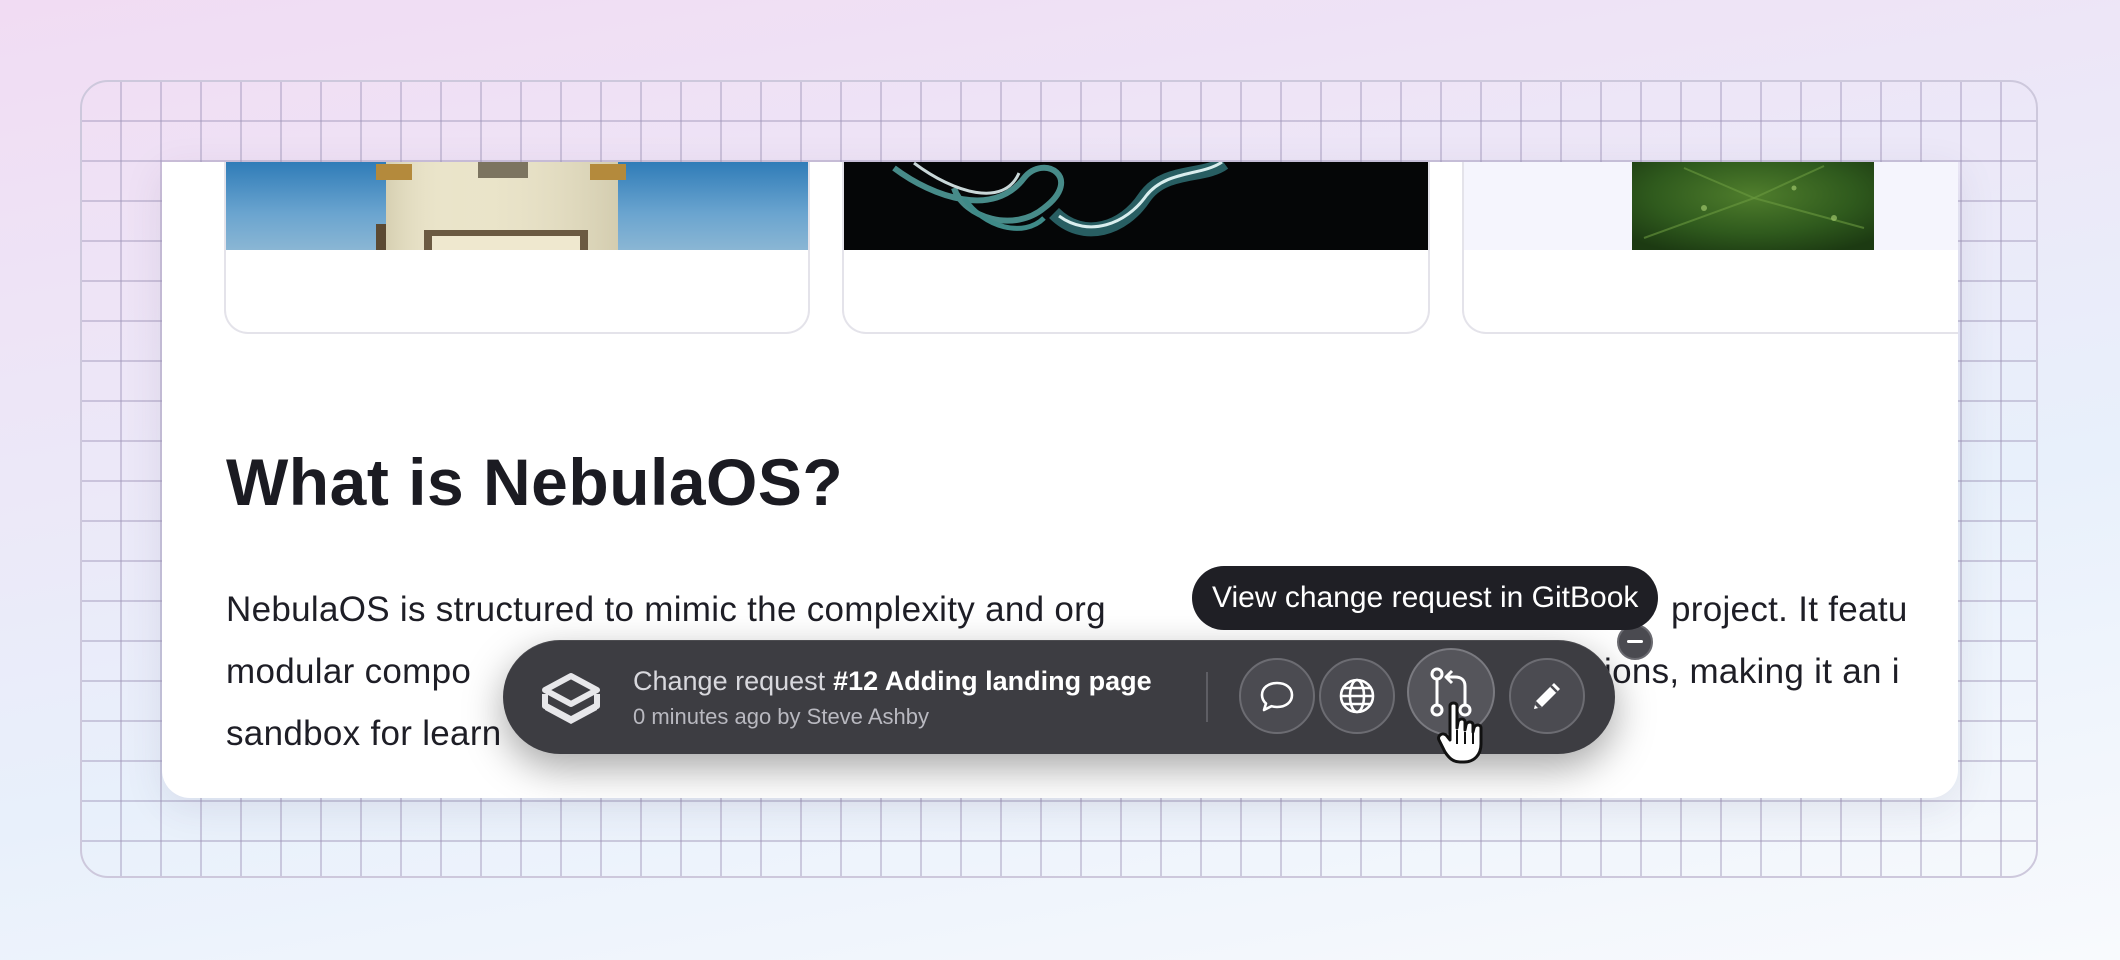 The height and width of the screenshot is (960, 2120). Describe the element at coordinates (571, 698) in the screenshot. I see `gitbook-logo-icon` at that location.